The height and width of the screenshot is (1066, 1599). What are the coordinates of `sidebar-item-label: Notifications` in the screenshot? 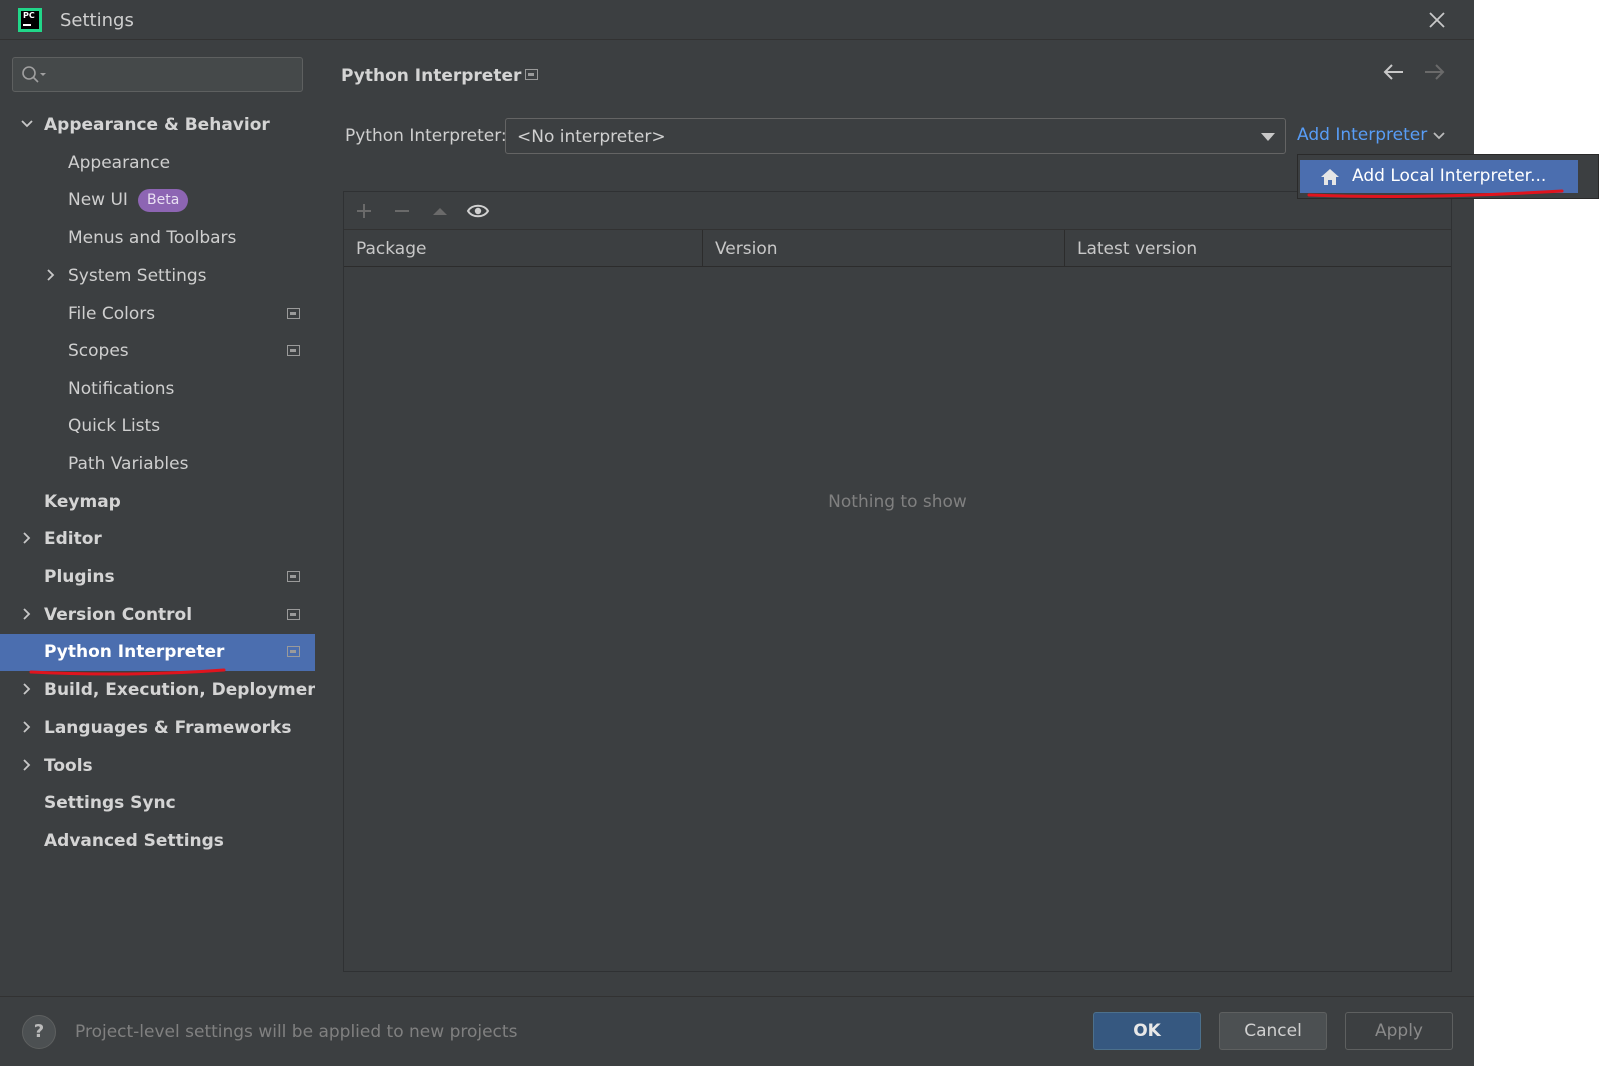 It's located at (121, 389).